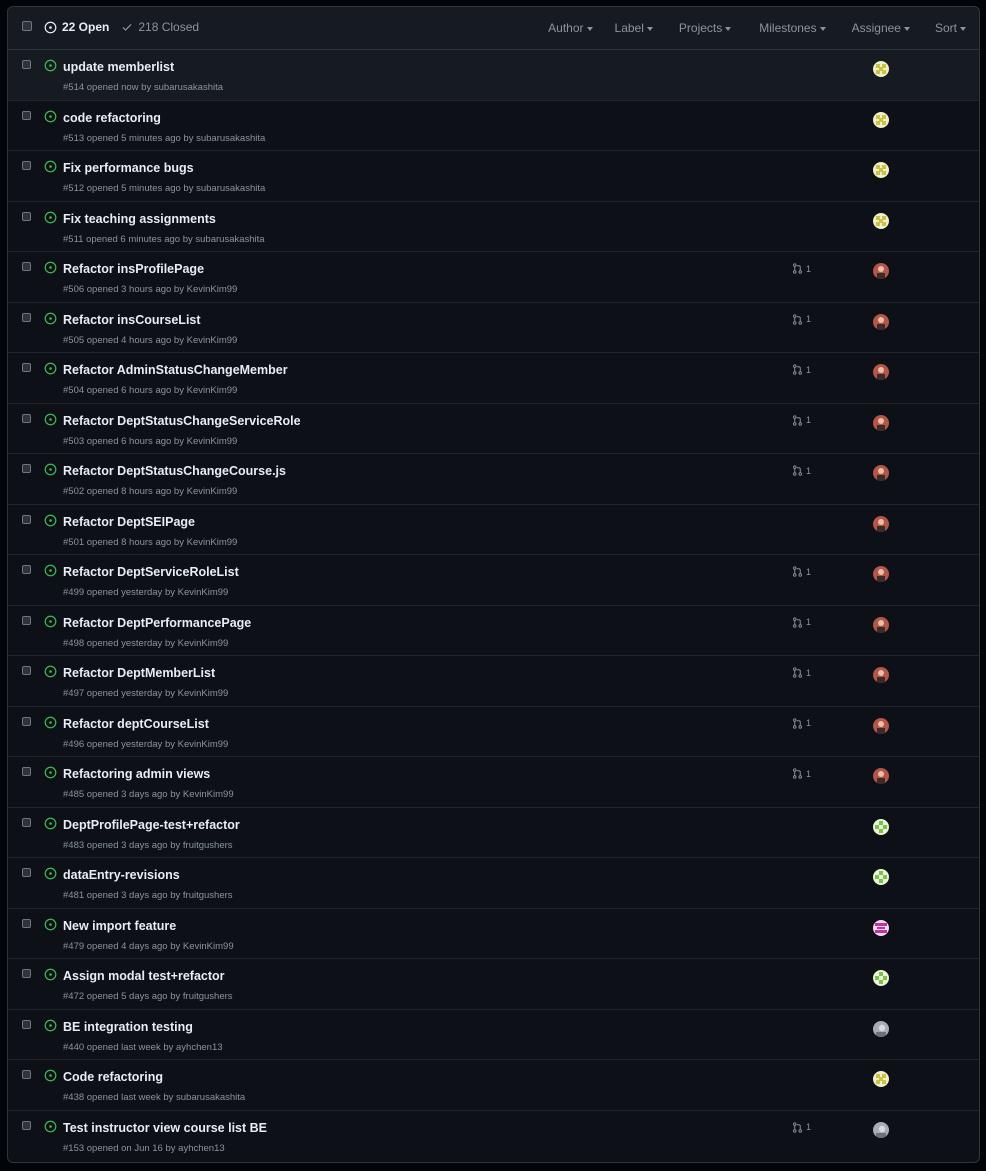 The image size is (986, 1171). Describe the element at coordinates (112, 118) in the screenshot. I see `issue-title-link: code refactoring` at that location.